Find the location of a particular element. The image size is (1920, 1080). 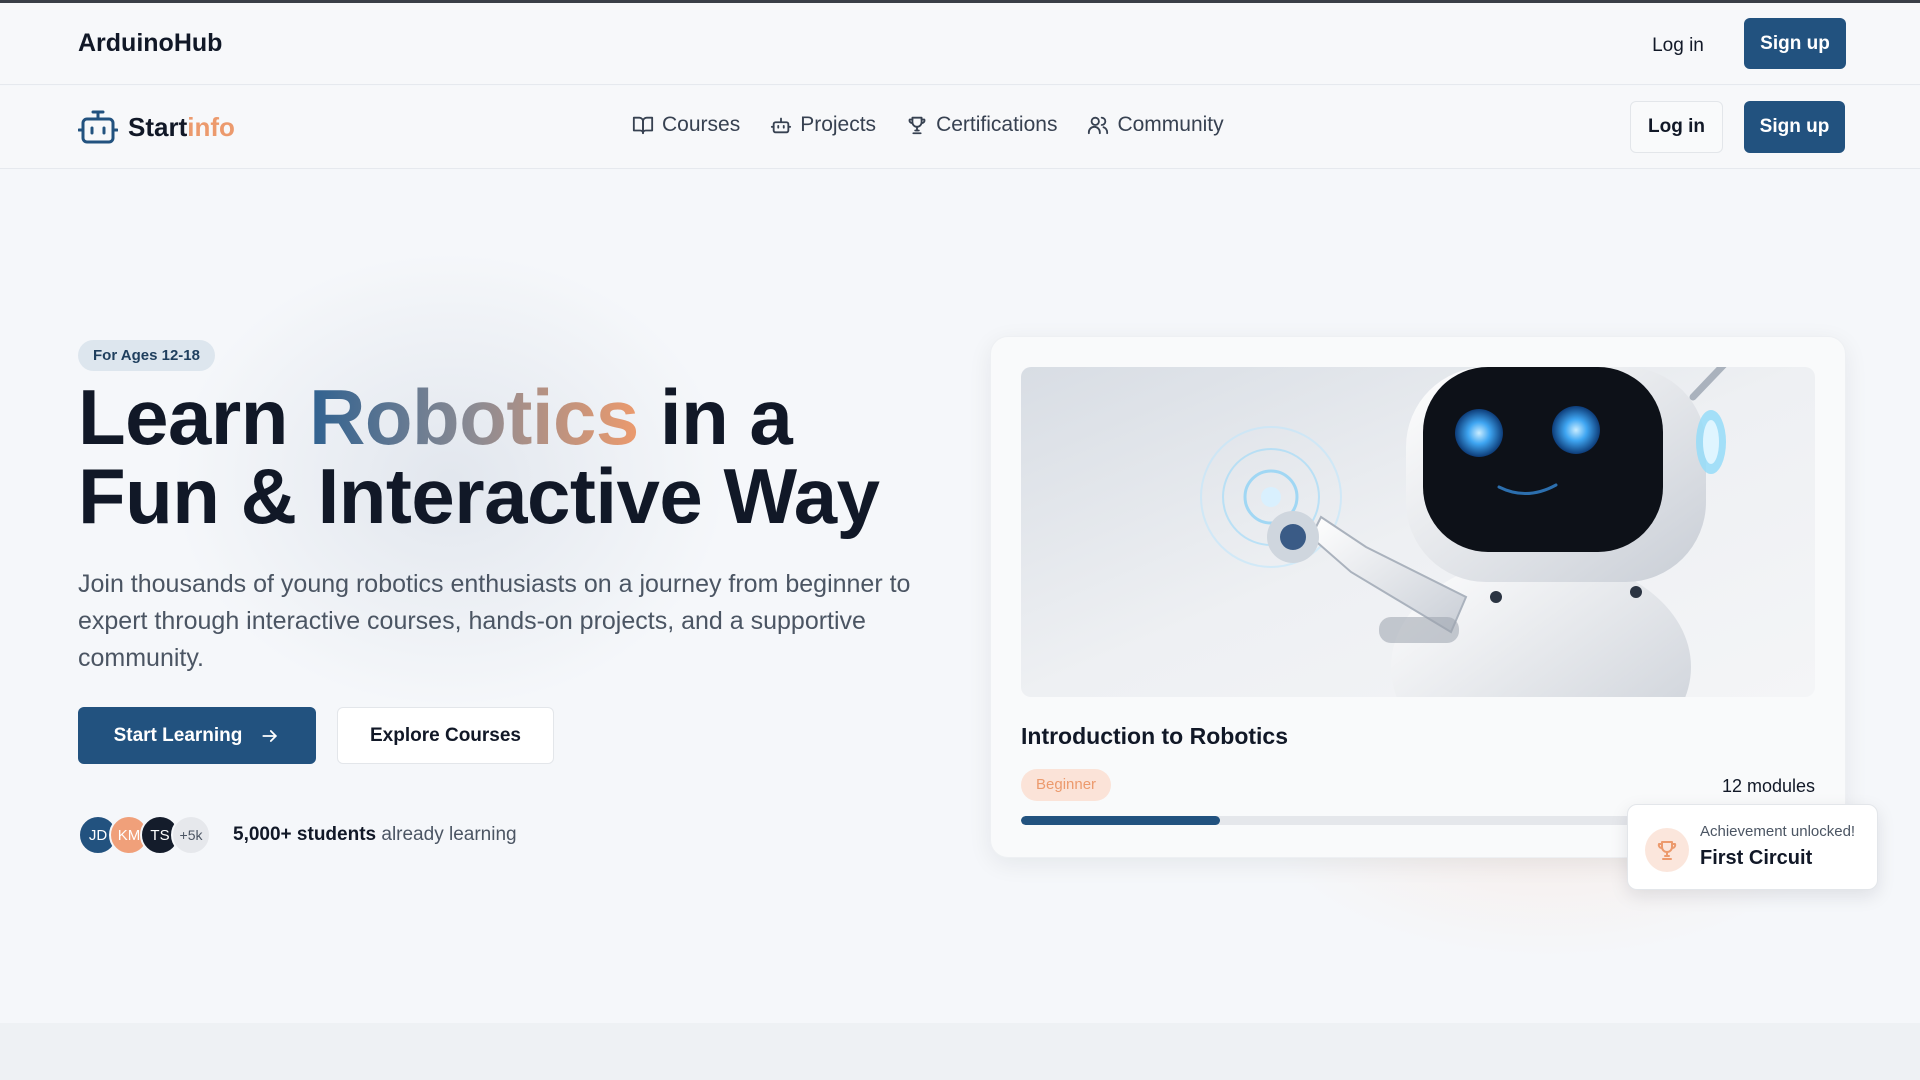

nav-item-label: Community is located at coordinates (1170, 124).